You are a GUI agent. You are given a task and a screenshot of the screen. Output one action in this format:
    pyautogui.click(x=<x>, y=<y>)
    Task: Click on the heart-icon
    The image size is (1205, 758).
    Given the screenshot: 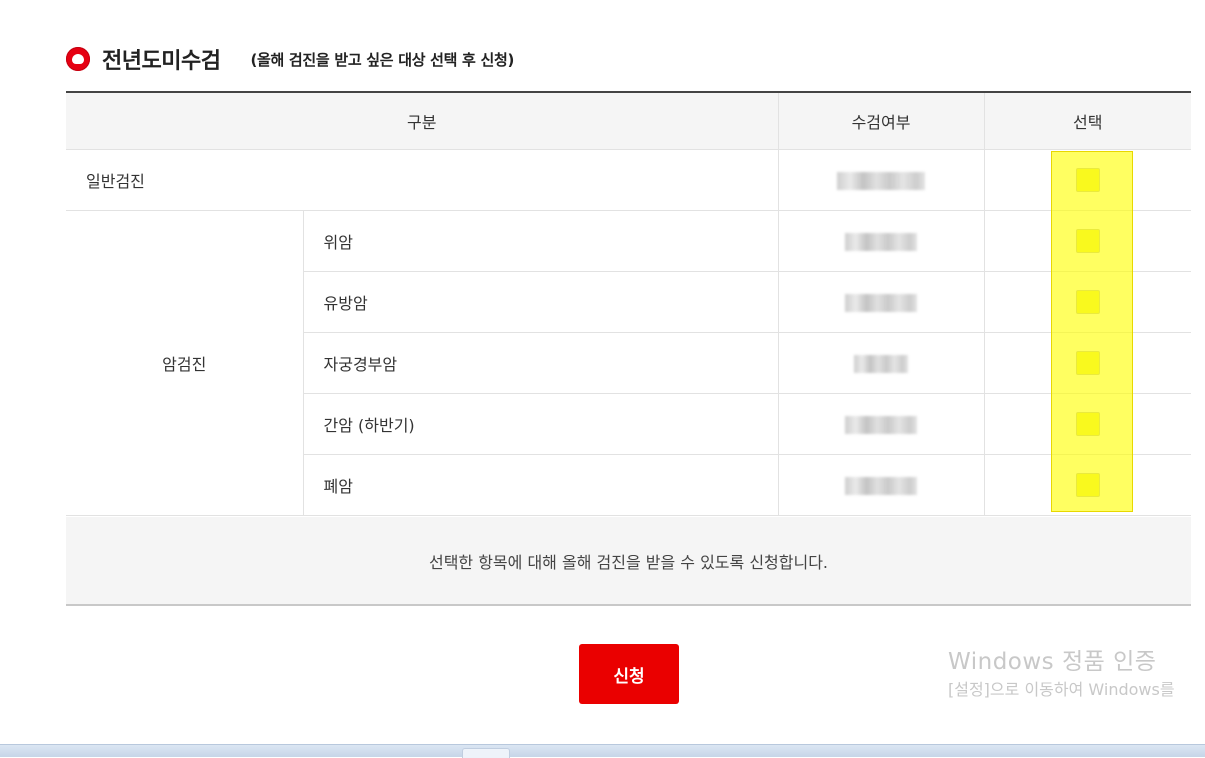 What is the action you would take?
    pyautogui.click(x=78, y=59)
    